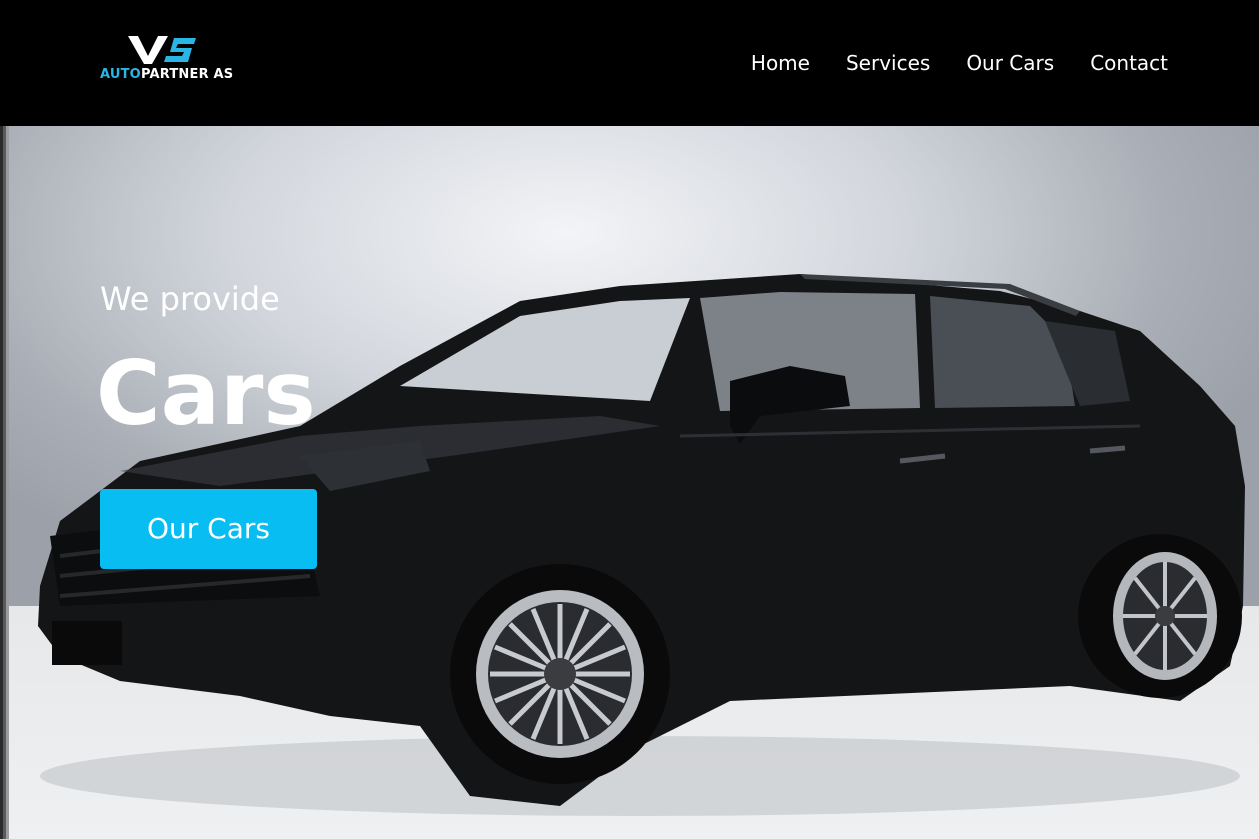 The width and height of the screenshot is (1259, 839). Describe the element at coordinates (187, 74) in the screenshot. I see `logo-text-partner: PARTNER AS` at that location.